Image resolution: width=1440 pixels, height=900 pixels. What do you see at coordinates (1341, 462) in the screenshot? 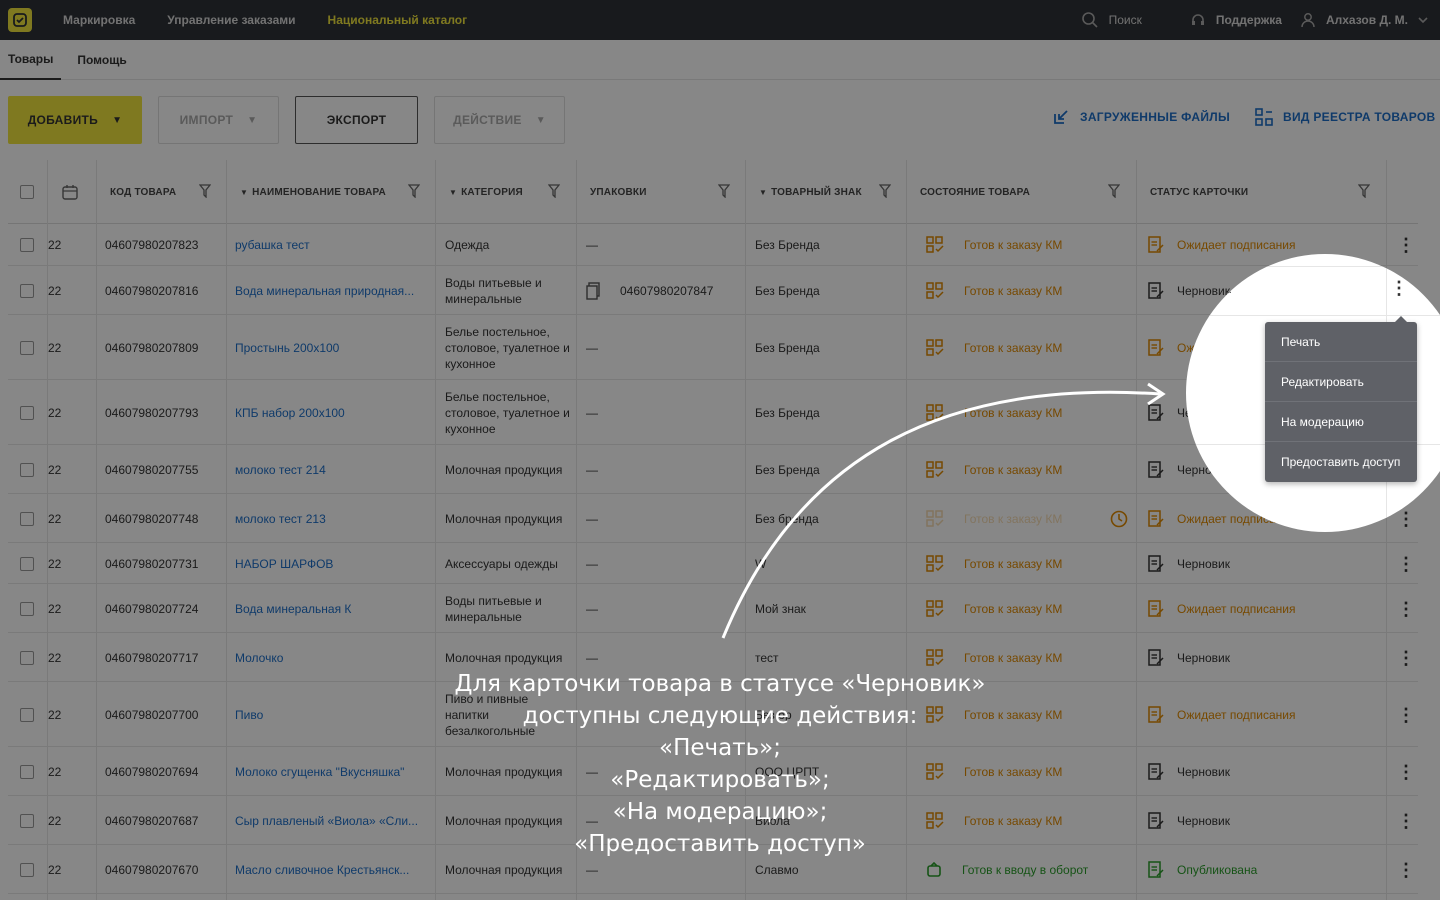
I see `menu-share-access: Предоставить доступ` at bounding box center [1341, 462].